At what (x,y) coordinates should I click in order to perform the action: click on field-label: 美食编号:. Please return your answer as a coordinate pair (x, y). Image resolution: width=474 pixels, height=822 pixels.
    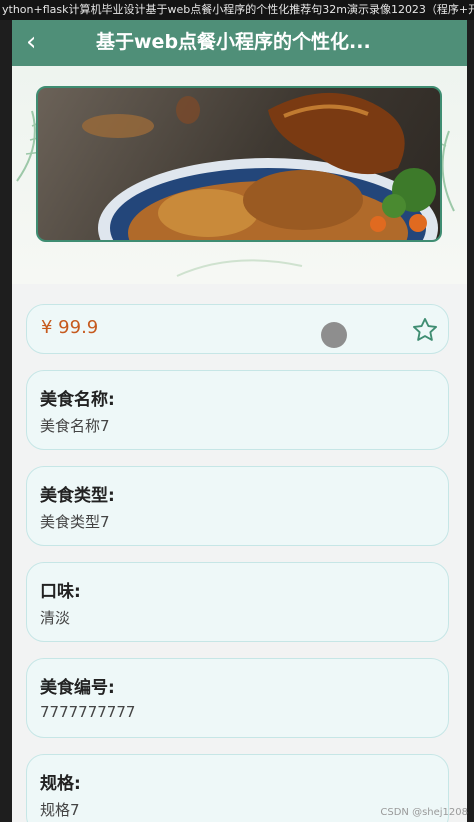
    Looking at the image, I should click on (77, 688).